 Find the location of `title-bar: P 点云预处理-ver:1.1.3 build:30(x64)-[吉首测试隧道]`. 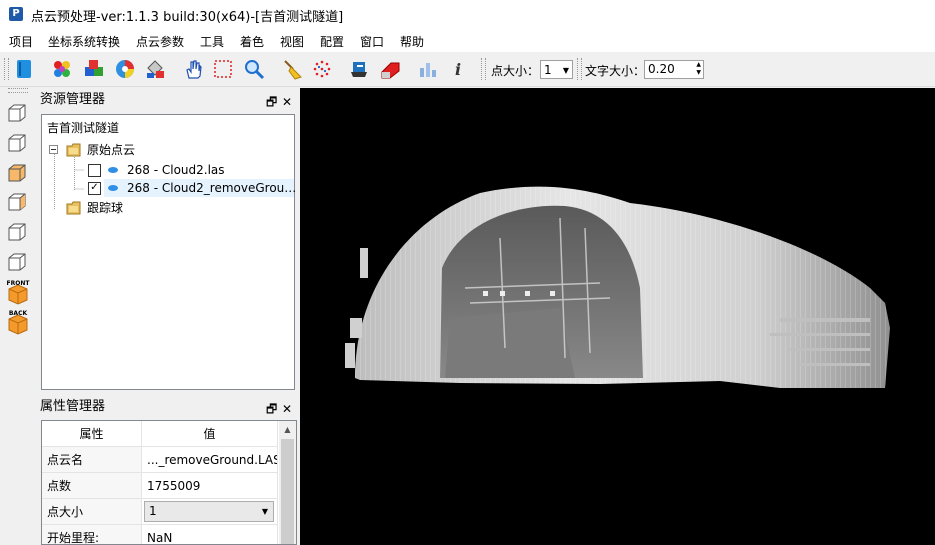

title-bar: P 点云预处理-ver:1.1.3 build:30(x64)-[吉首测试隧道] is located at coordinates (467, 15).